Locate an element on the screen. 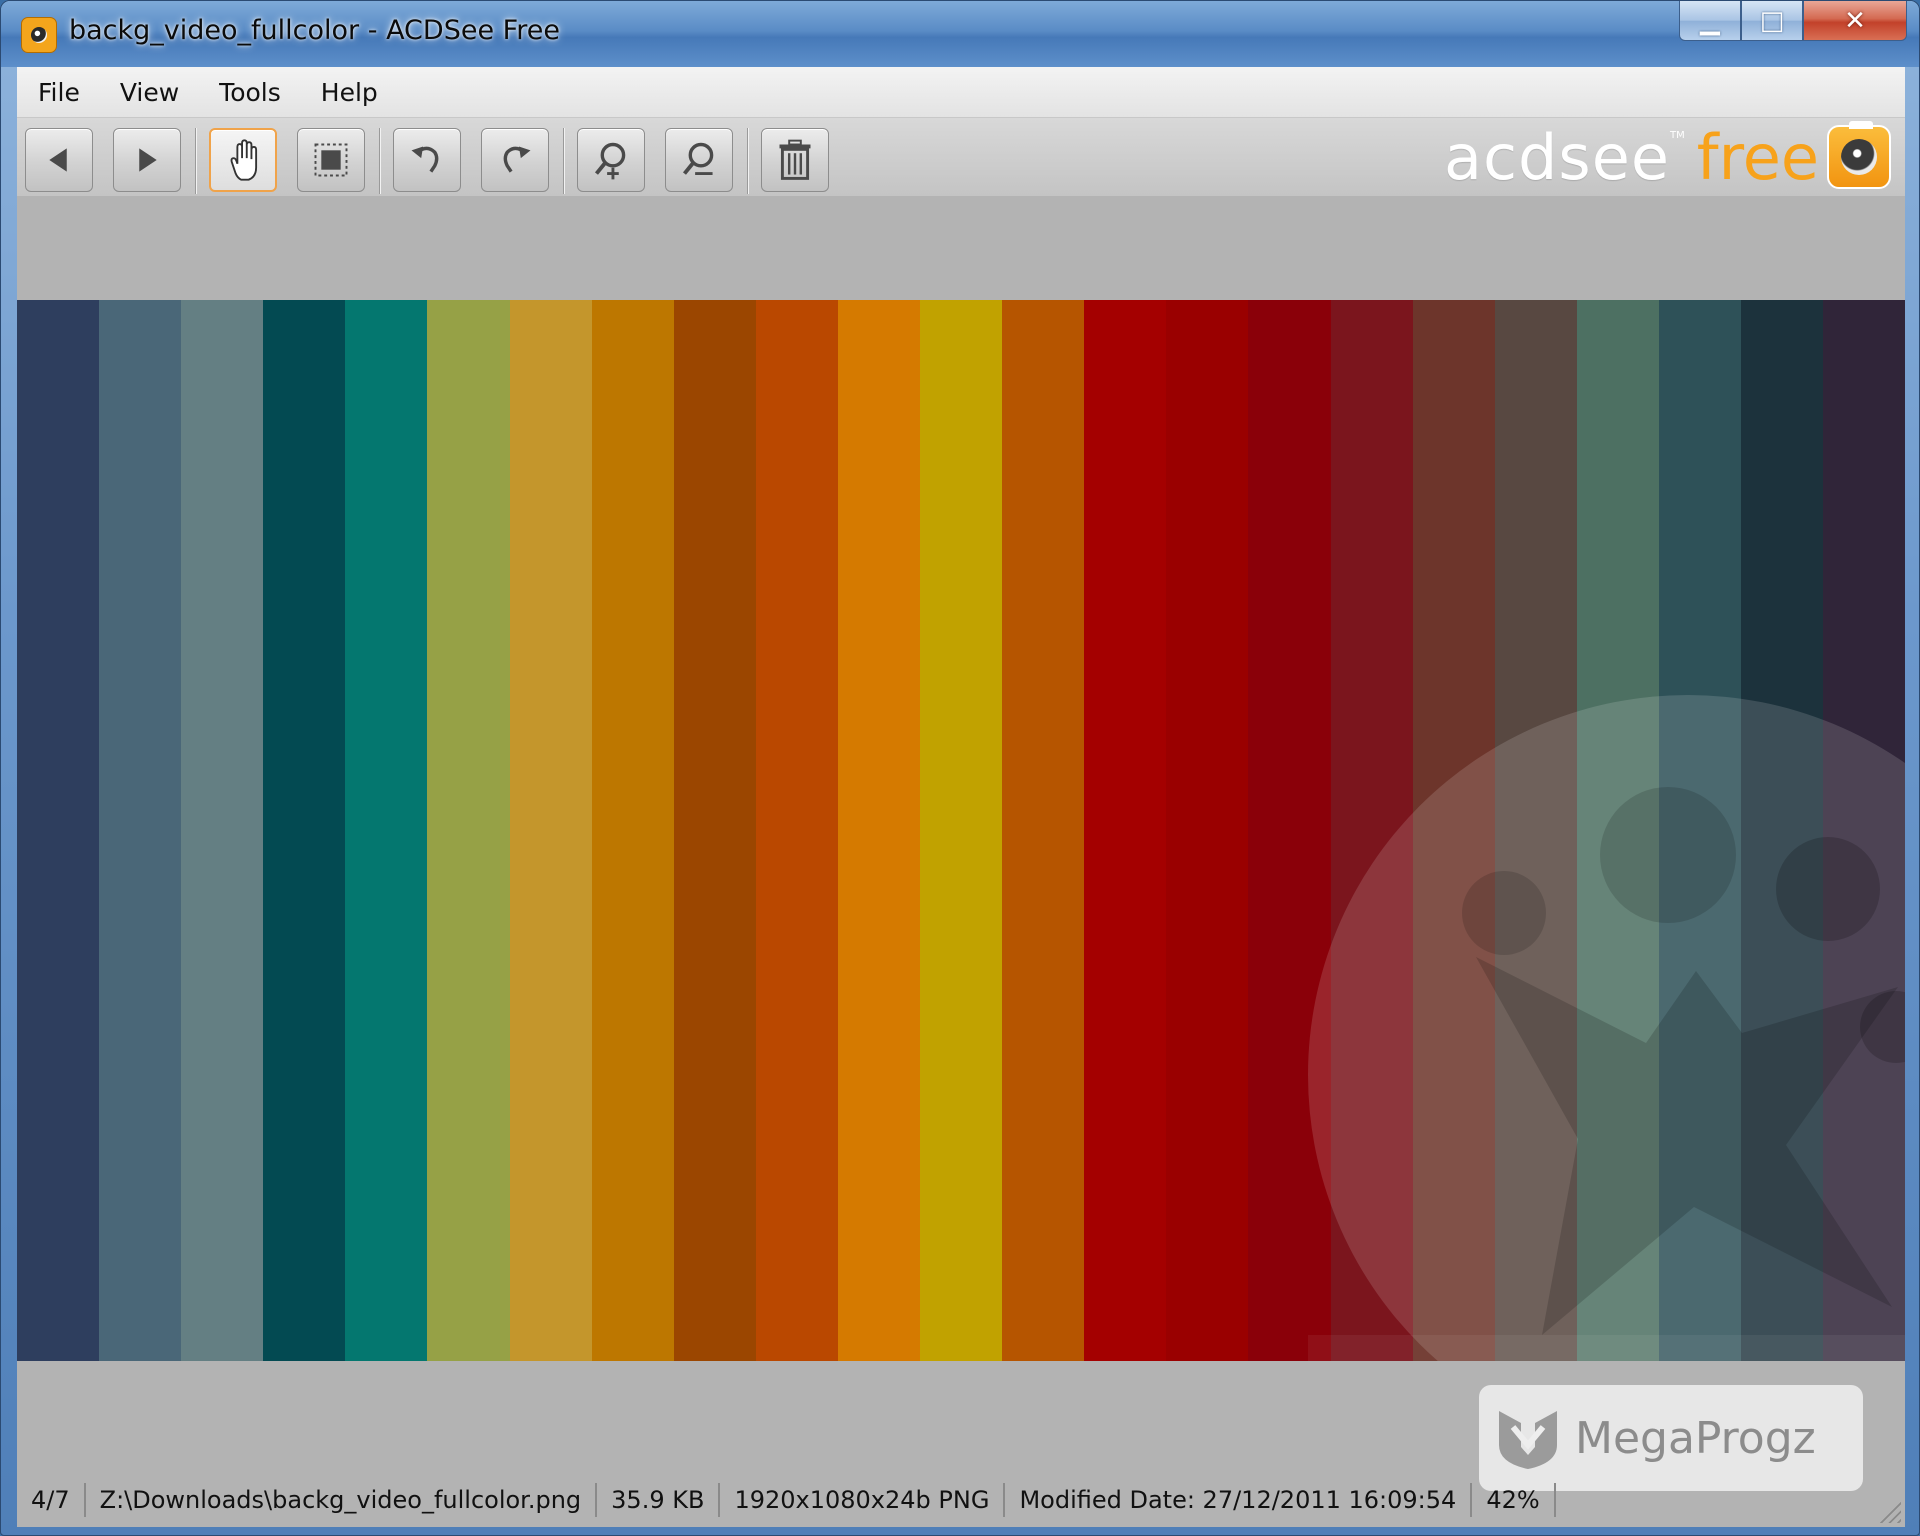 The height and width of the screenshot is (1536, 1920). zoom-in-button is located at coordinates (611, 160).